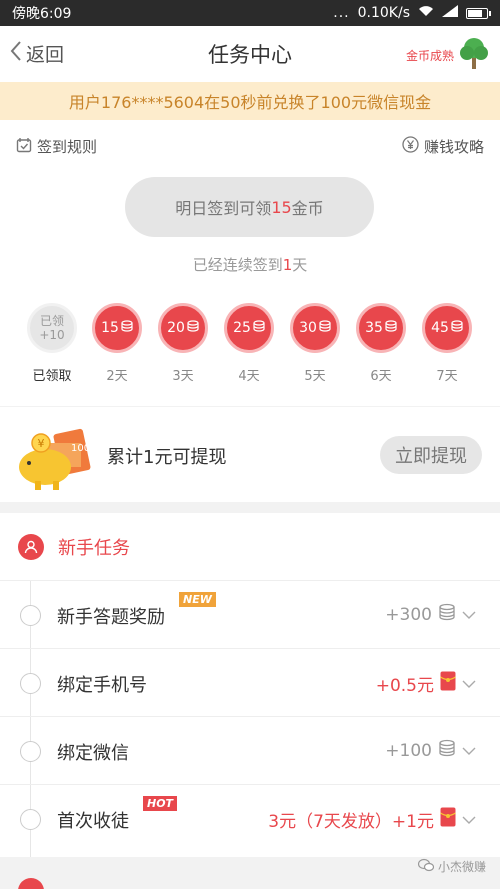 The width and height of the screenshot is (500, 889). Describe the element at coordinates (250, 683) in the screenshot. I see `task-row-bind-phone: 绑定手机号 +0.5元` at that location.